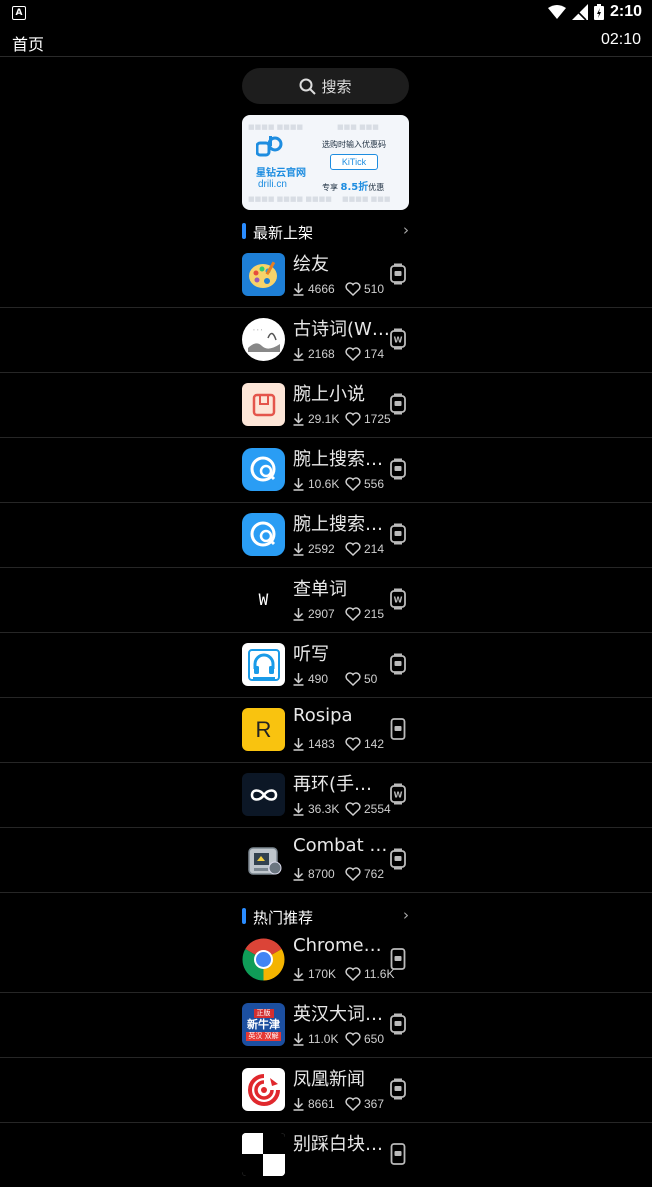 The width and height of the screenshot is (652, 1187). I want to click on app-stats: 490 50, so click(335, 679).